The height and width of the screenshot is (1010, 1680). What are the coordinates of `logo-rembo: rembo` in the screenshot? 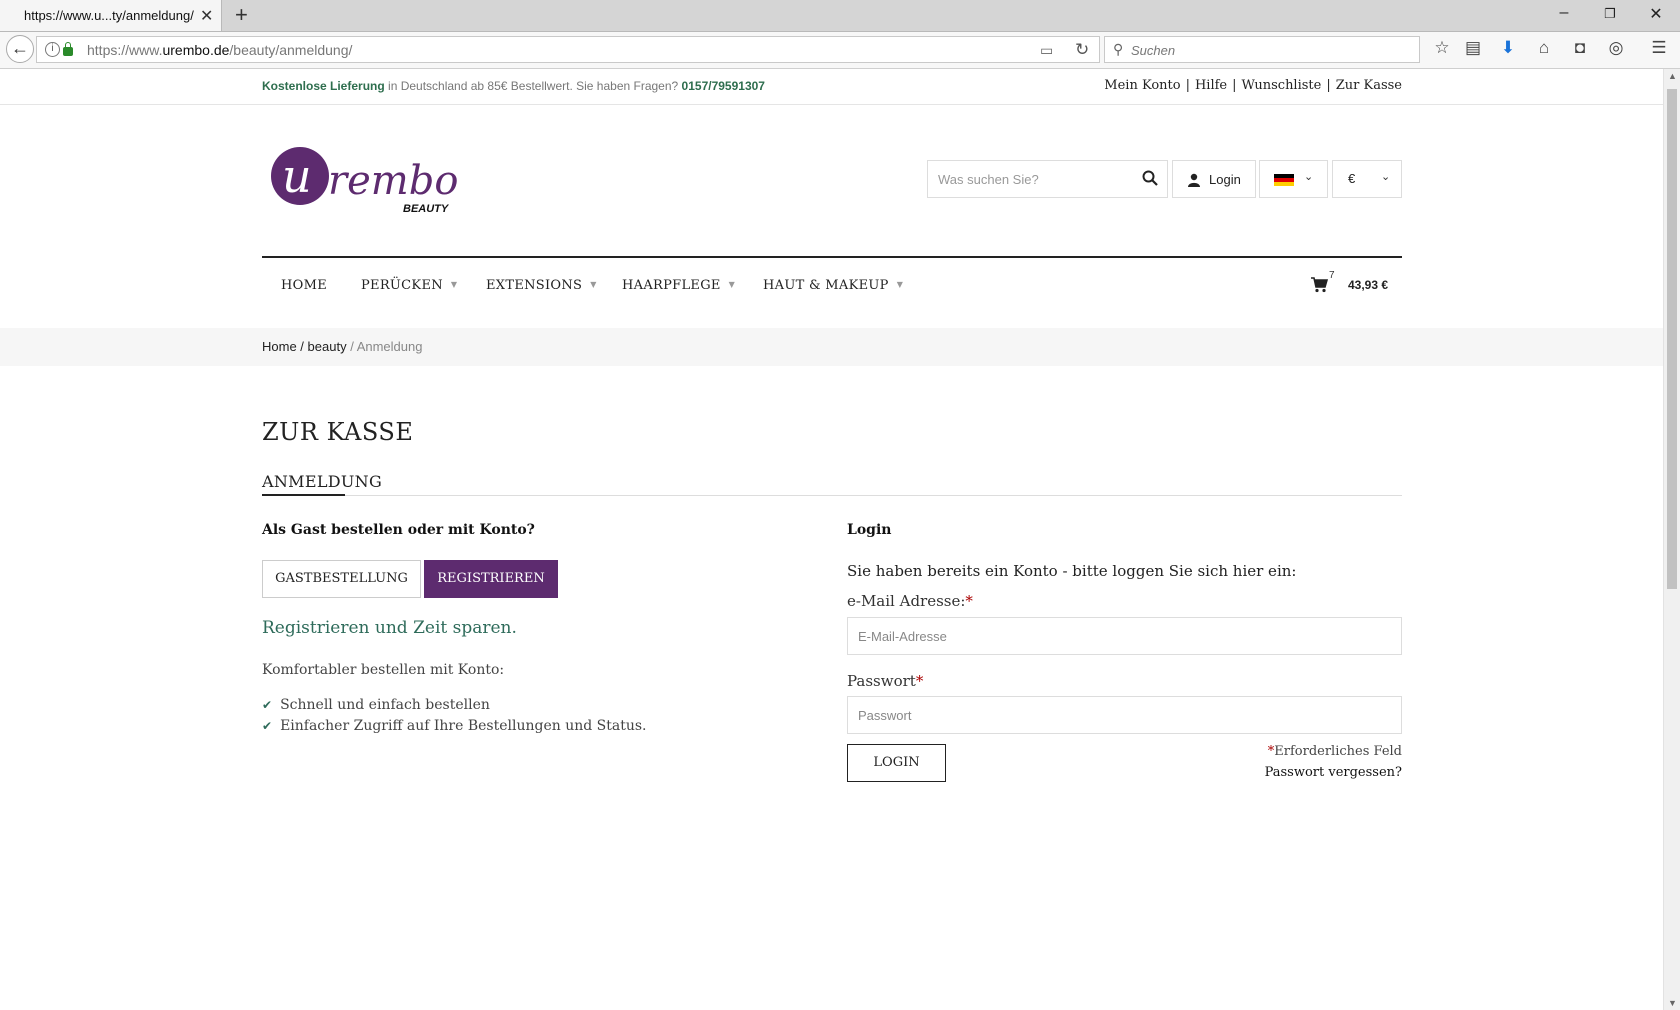 It's located at (393, 181).